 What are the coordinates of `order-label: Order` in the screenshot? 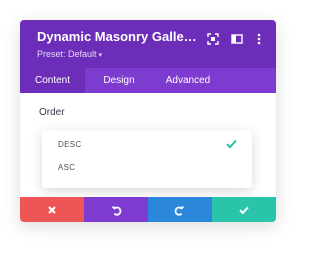 It's located at (52, 112).